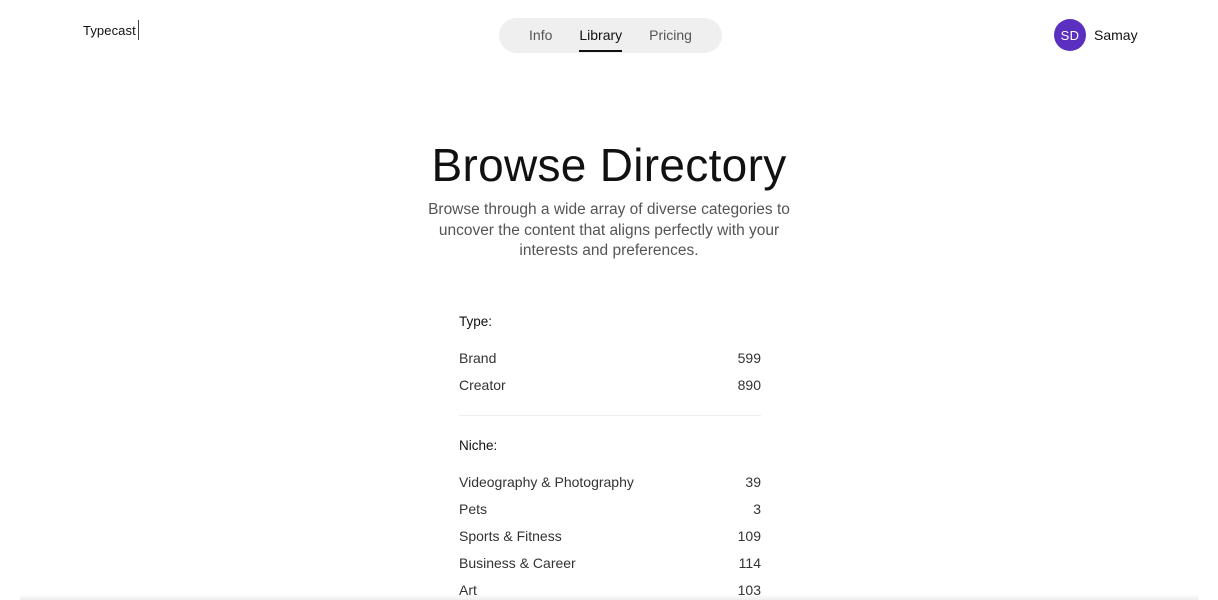 This screenshot has height=600, width=1218. I want to click on logo: Typecast, so click(111, 30).